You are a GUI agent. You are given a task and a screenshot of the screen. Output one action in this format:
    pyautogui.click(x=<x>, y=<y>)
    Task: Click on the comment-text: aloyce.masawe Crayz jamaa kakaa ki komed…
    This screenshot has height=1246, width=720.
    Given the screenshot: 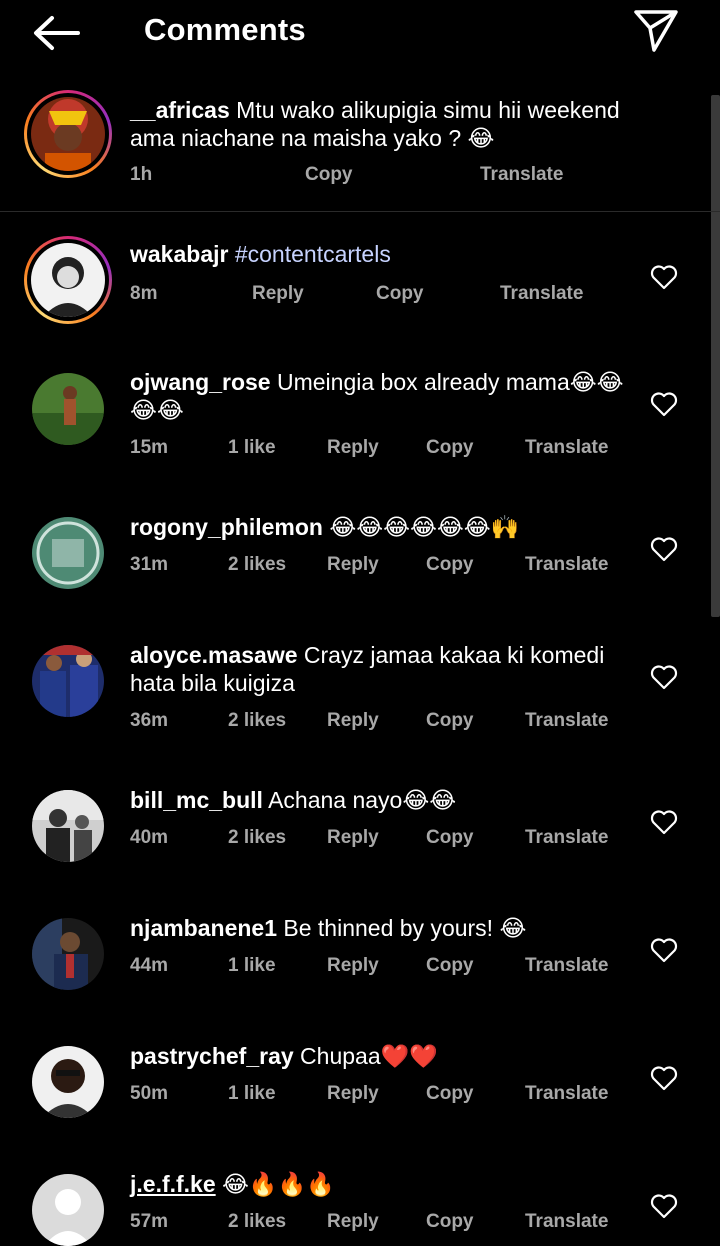 What is the action you would take?
    pyautogui.click(x=380, y=669)
    